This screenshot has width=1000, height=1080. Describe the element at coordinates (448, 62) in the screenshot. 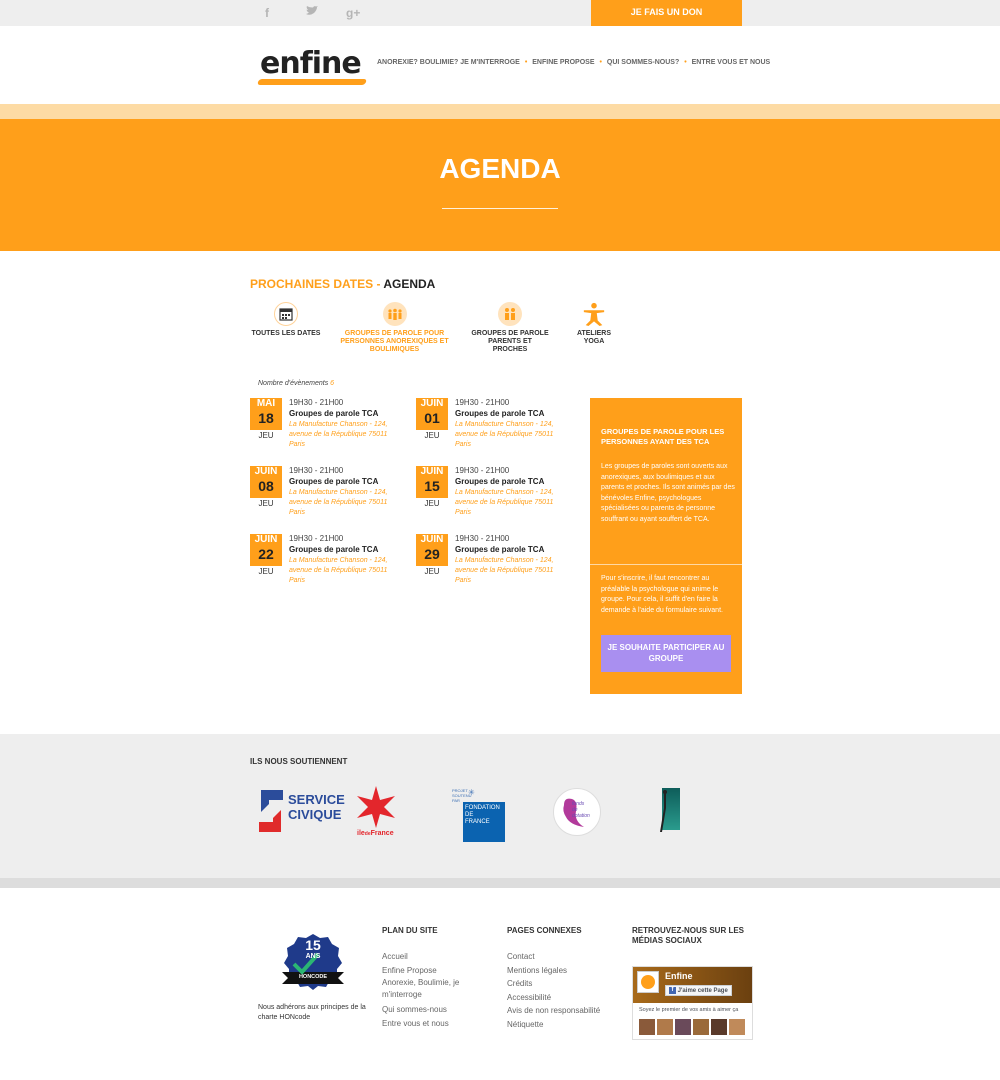

I see `nav-item-interroge: ANOREXIE? BOULIMIE? JE M'INTERROGE` at that location.